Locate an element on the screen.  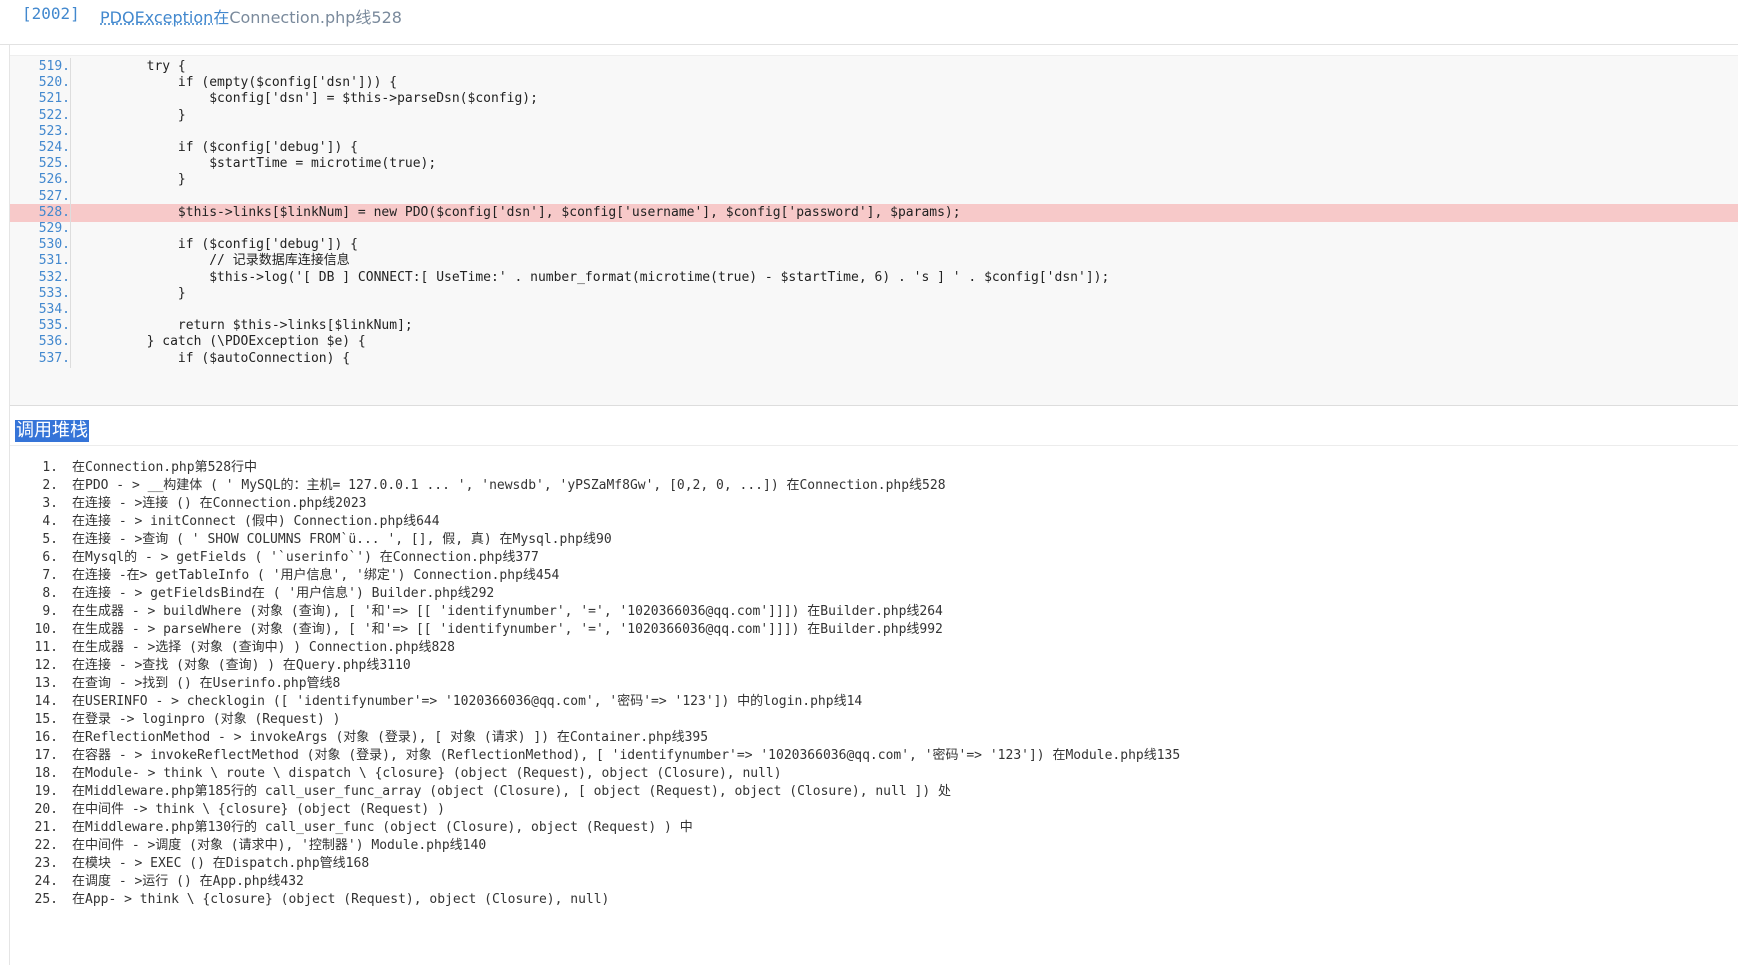
exception-link: PDOException is located at coordinates (156, 17).